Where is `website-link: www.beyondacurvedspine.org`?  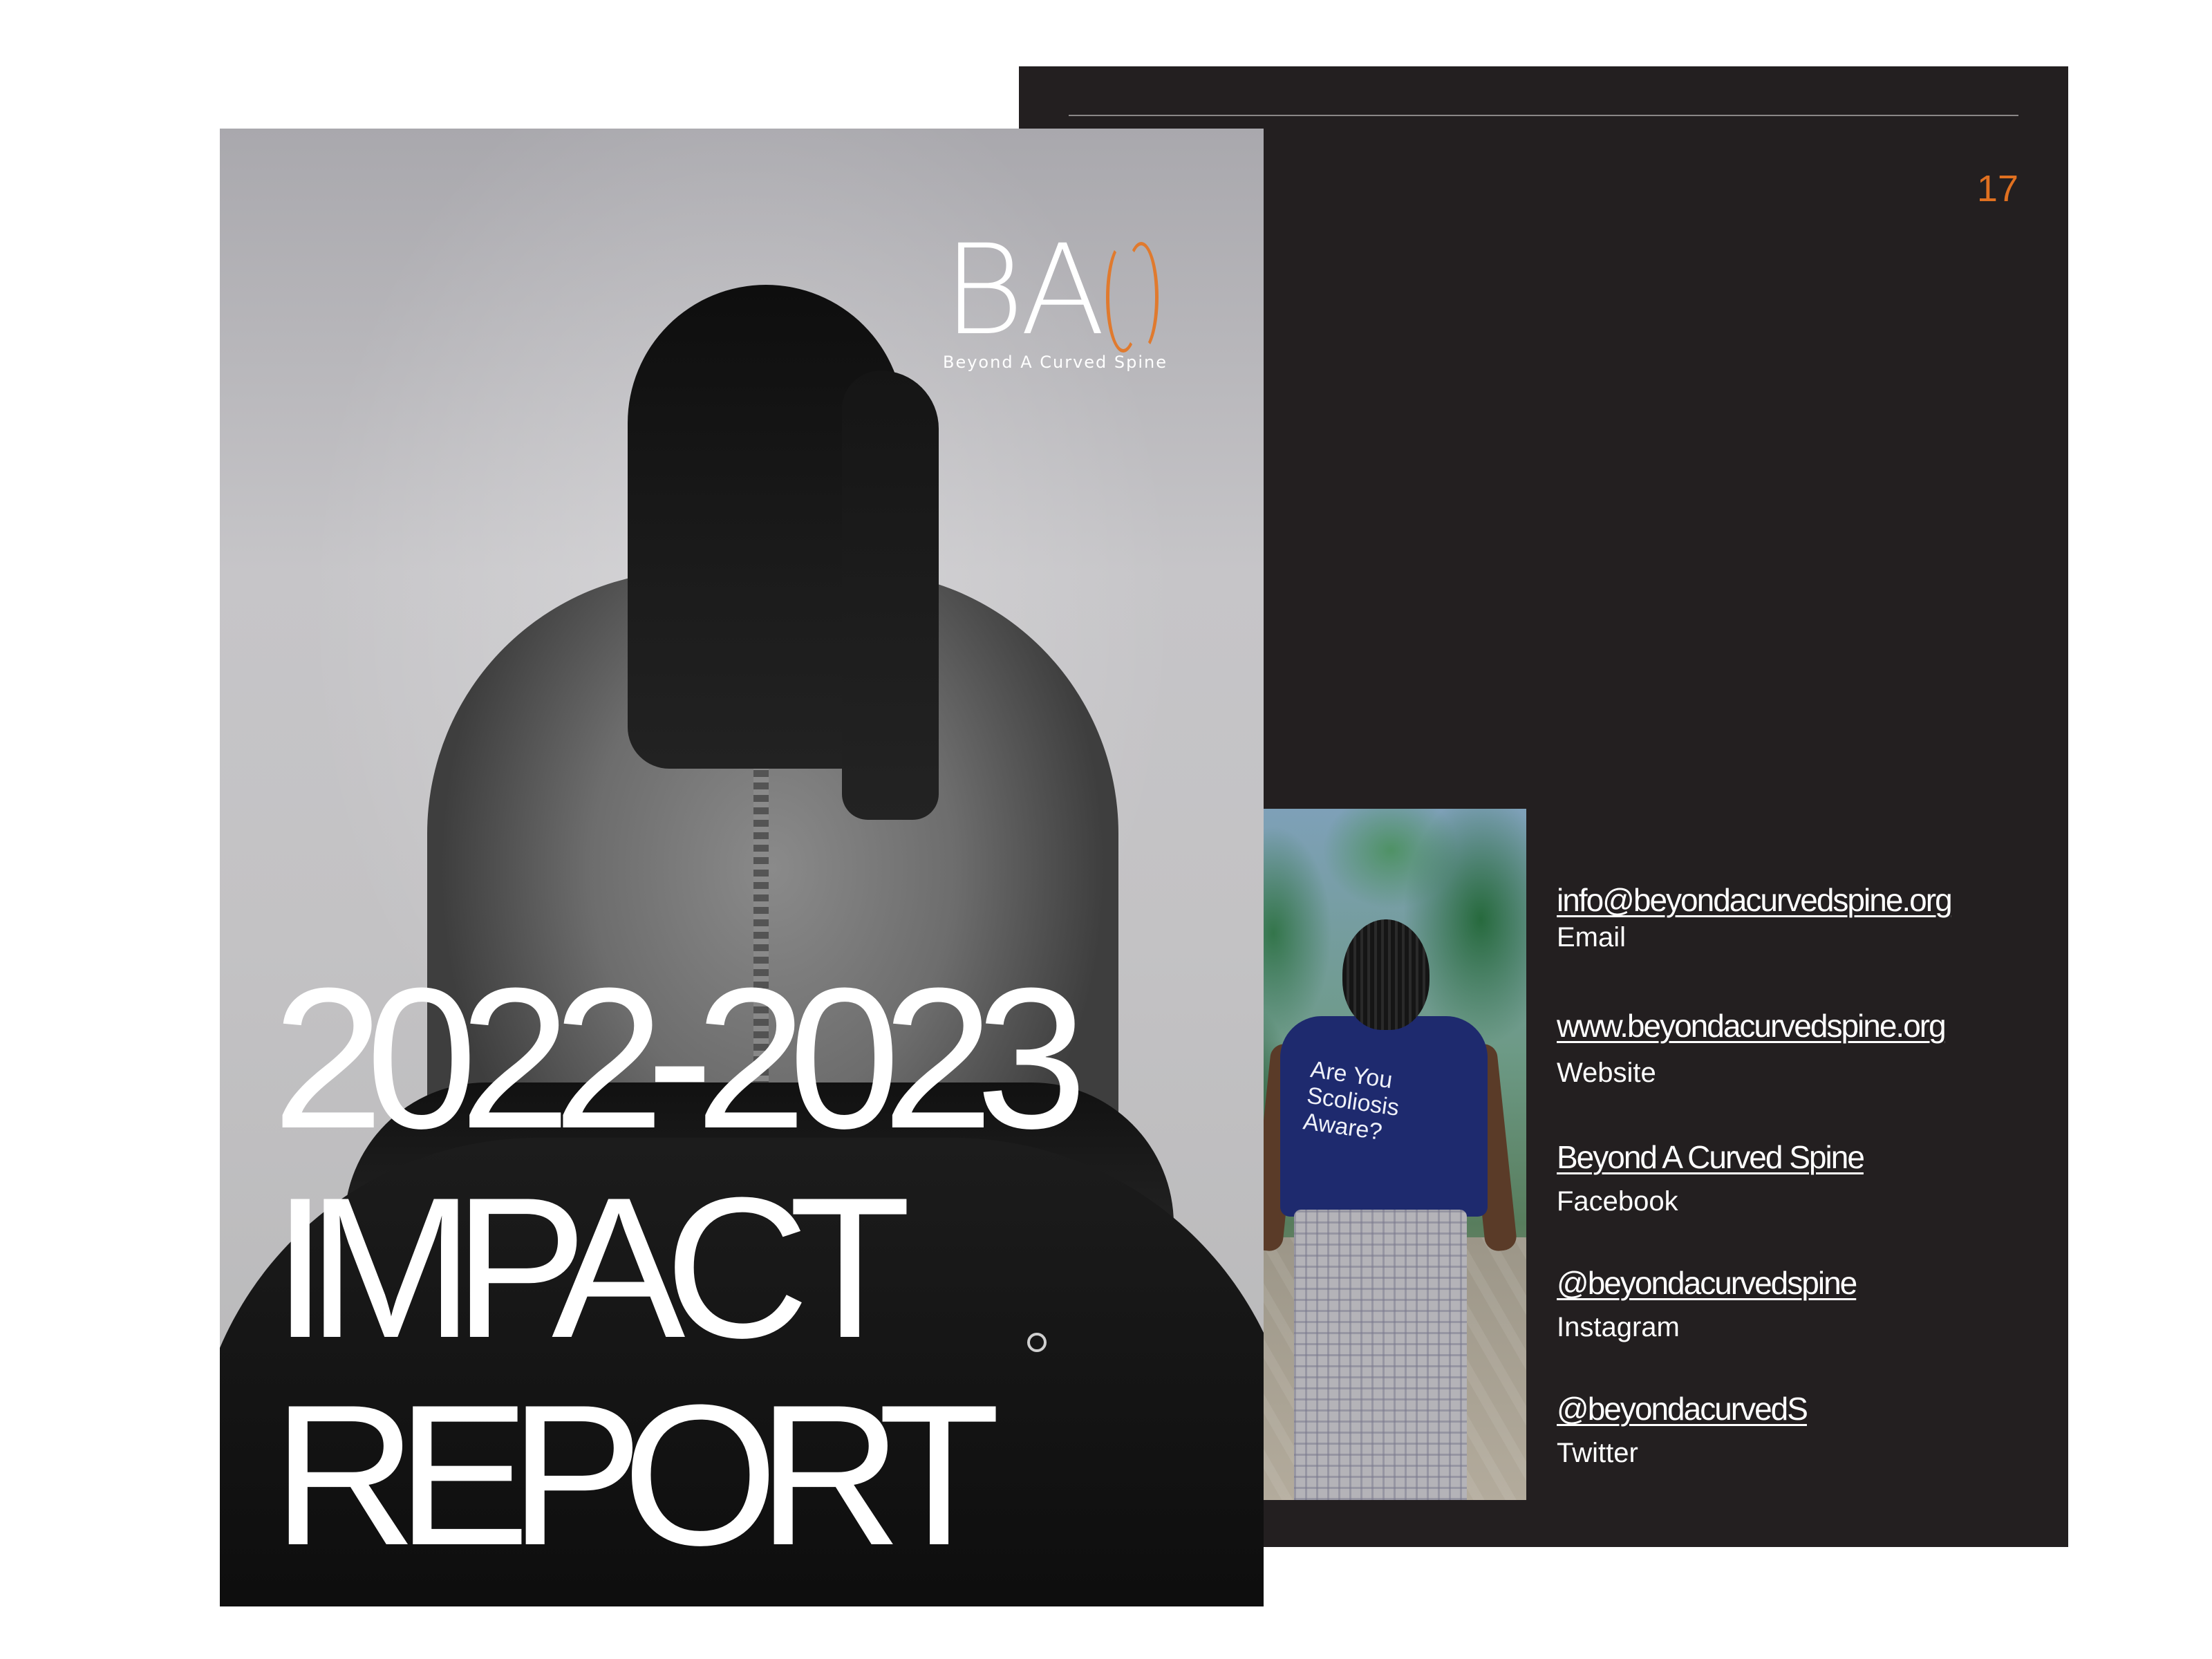 website-link: www.beyondacurvedspine.org is located at coordinates (1799, 1025).